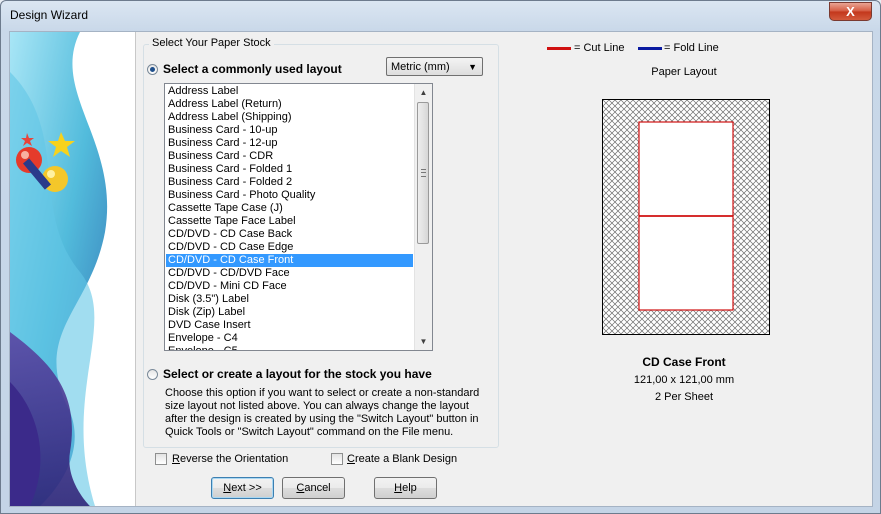 The height and width of the screenshot is (514, 881). Describe the element at coordinates (289, 347) in the screenshot. I see `list-item: Envelope - C5` at that location.